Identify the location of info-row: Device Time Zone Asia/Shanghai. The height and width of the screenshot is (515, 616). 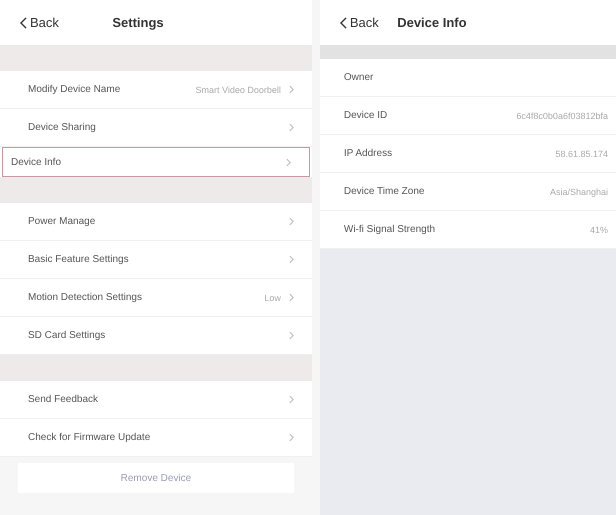
(468, 192).